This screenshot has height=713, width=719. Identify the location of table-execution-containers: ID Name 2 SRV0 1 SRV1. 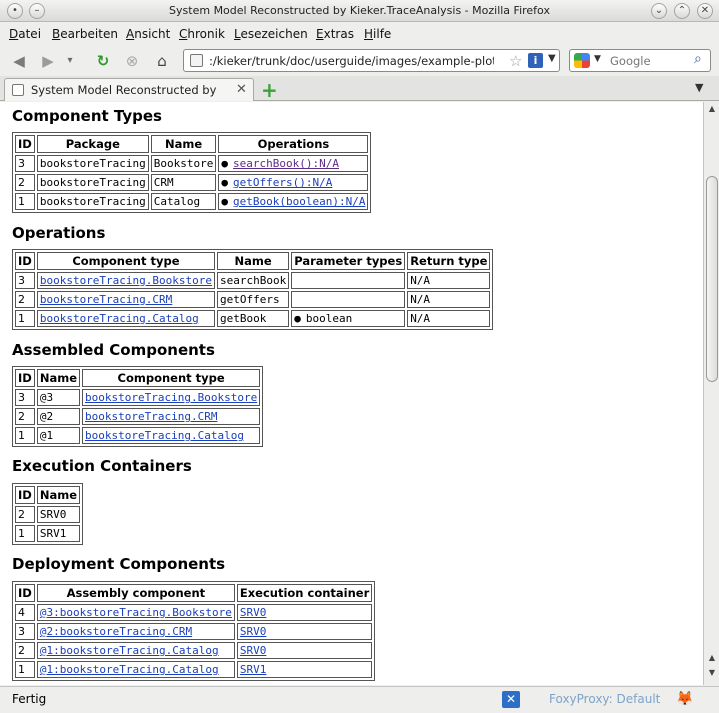
(47, 514).